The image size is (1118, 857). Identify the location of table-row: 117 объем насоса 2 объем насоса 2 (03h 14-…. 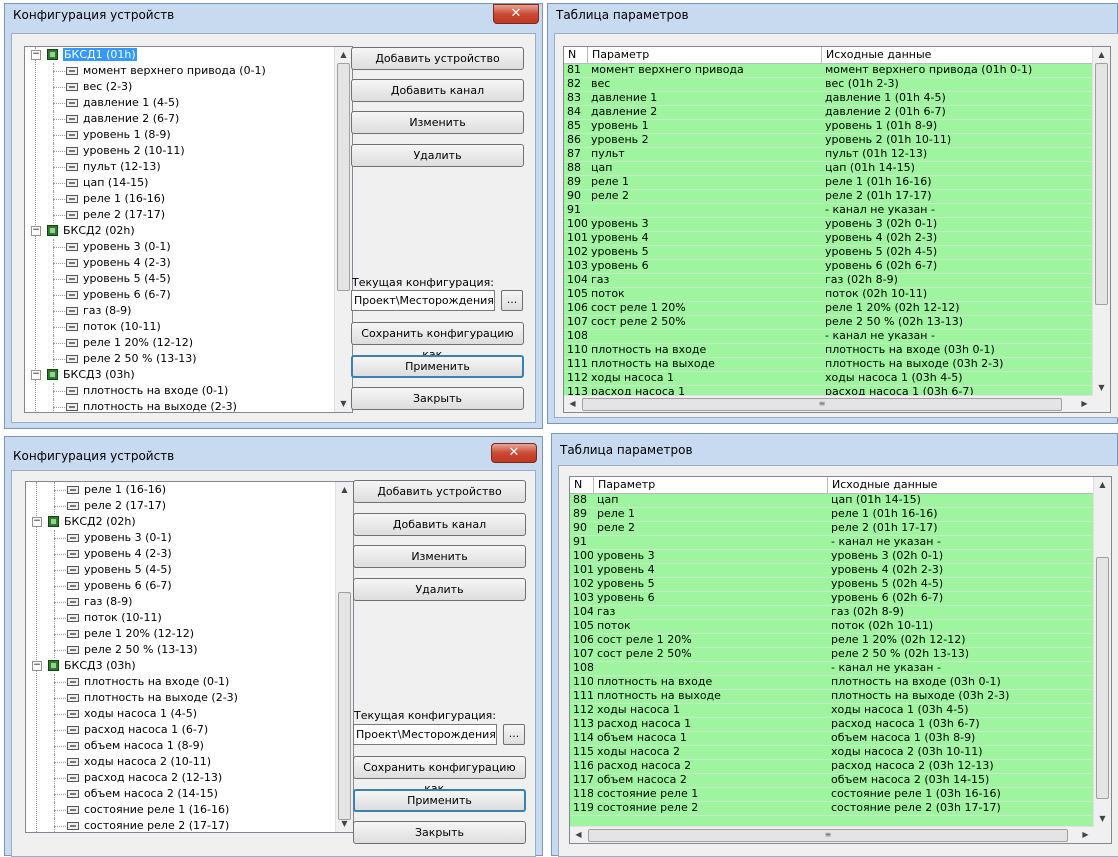
(832, 780).